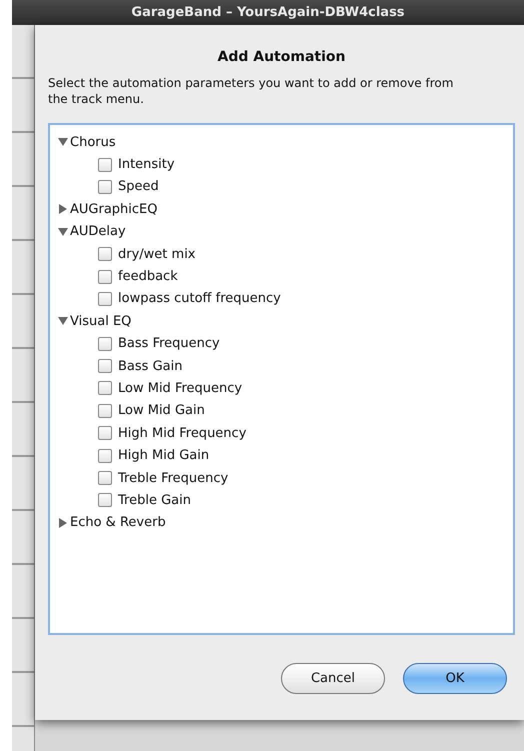  I want to click on parameter-label: Bass Frequency, so click(169, 344).